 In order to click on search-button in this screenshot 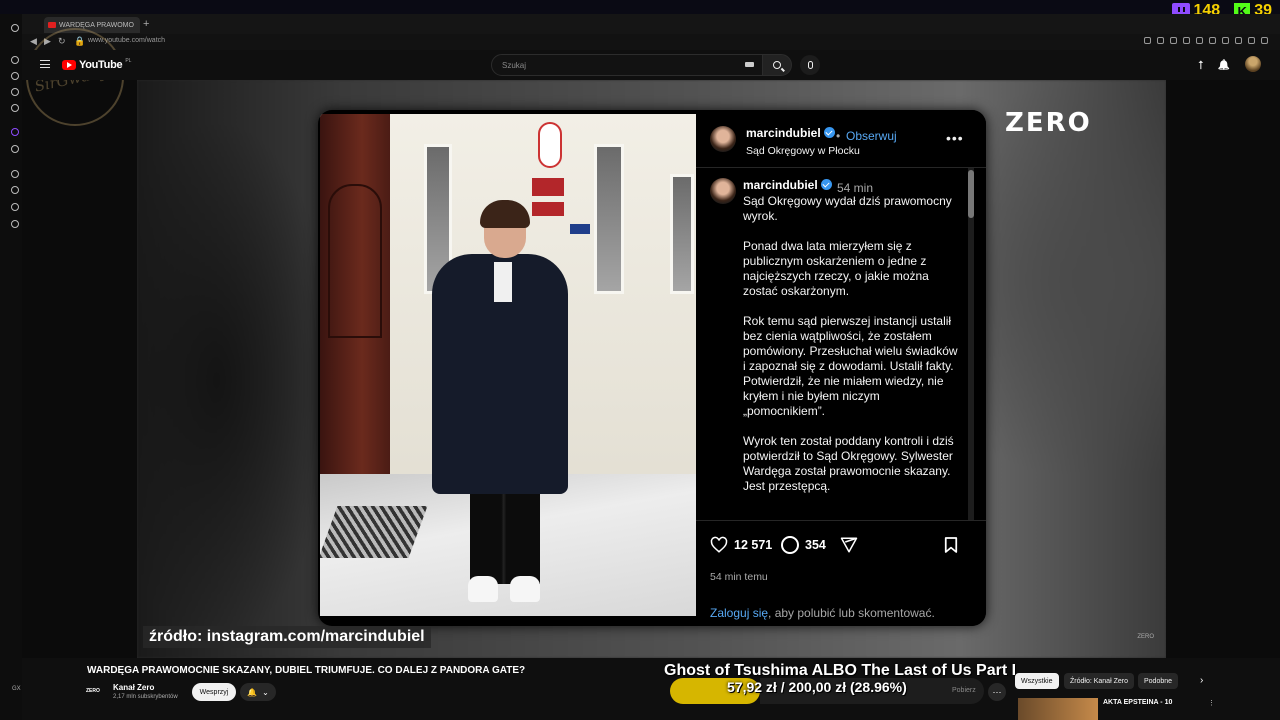, I will do `click(777, 65)`.